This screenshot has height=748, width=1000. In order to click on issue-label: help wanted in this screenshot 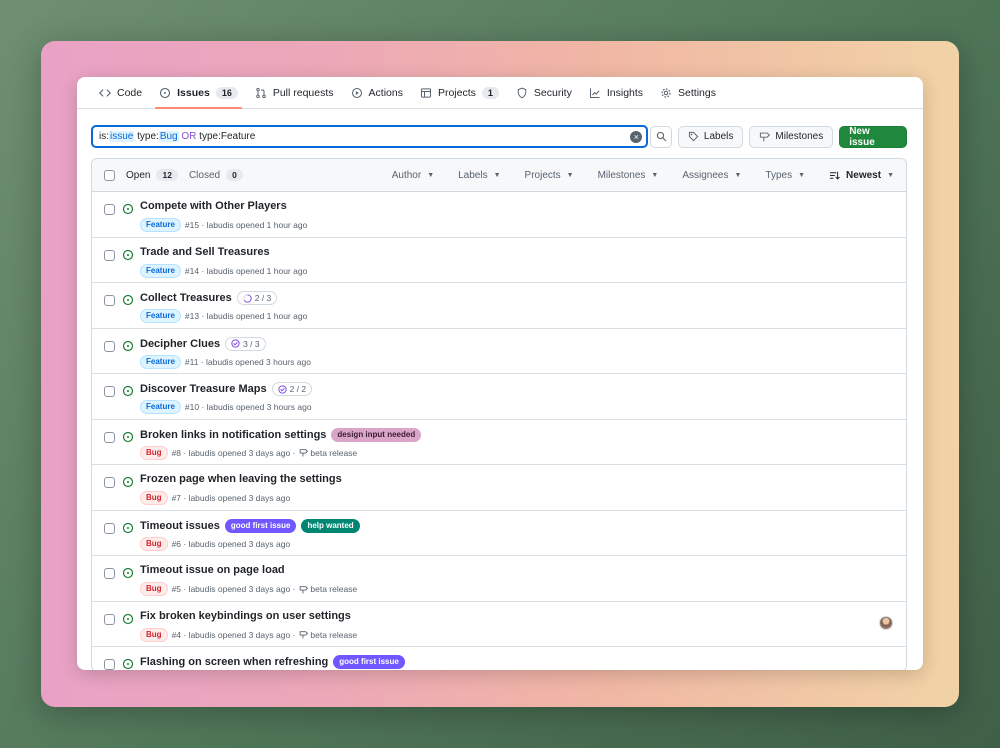, I will do `click(330, 525)`.